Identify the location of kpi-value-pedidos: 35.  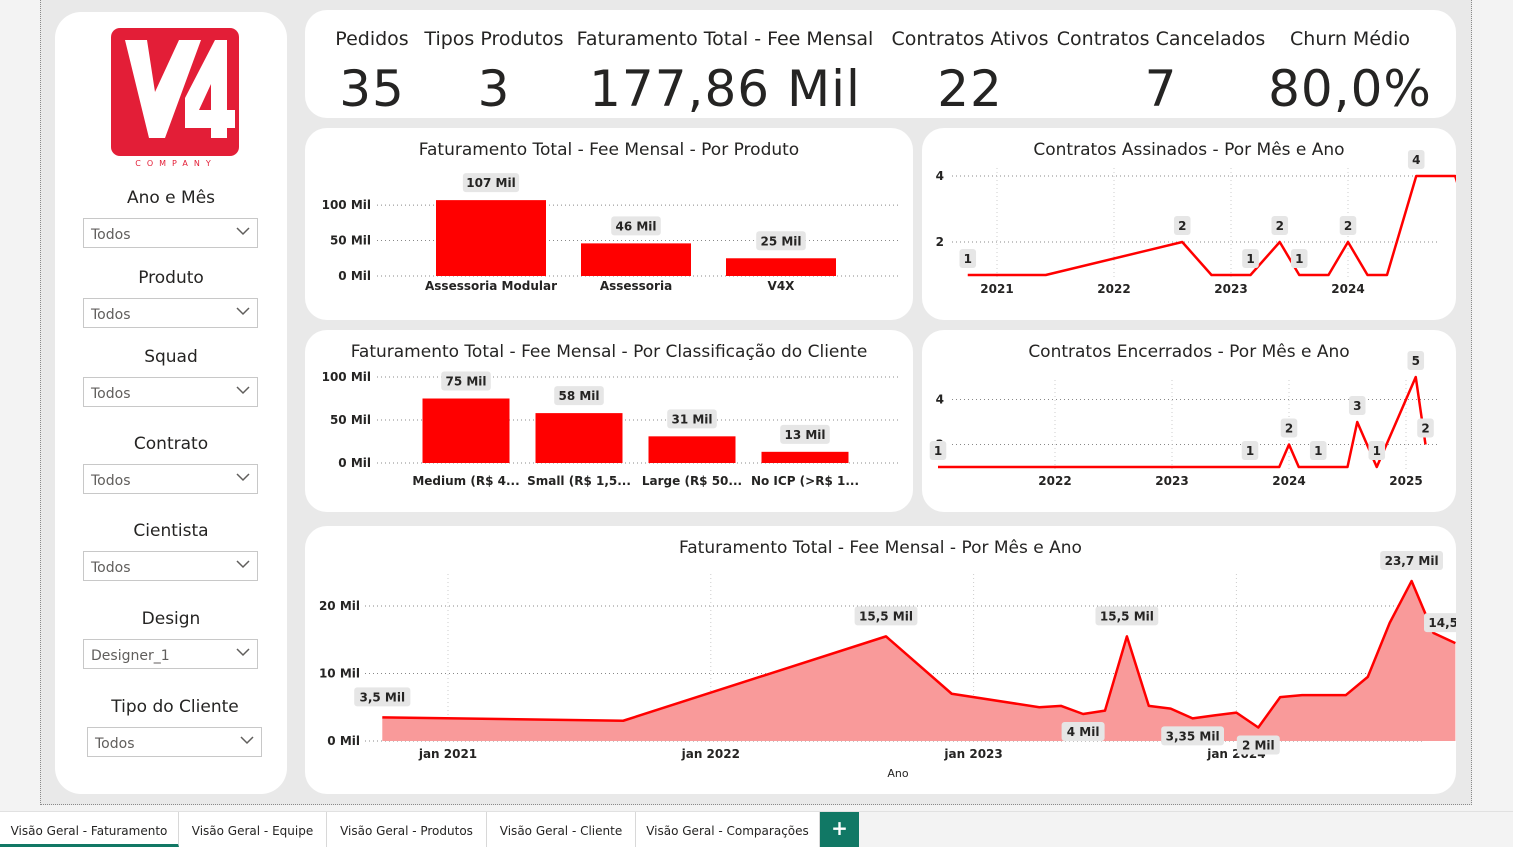
(372, 89).